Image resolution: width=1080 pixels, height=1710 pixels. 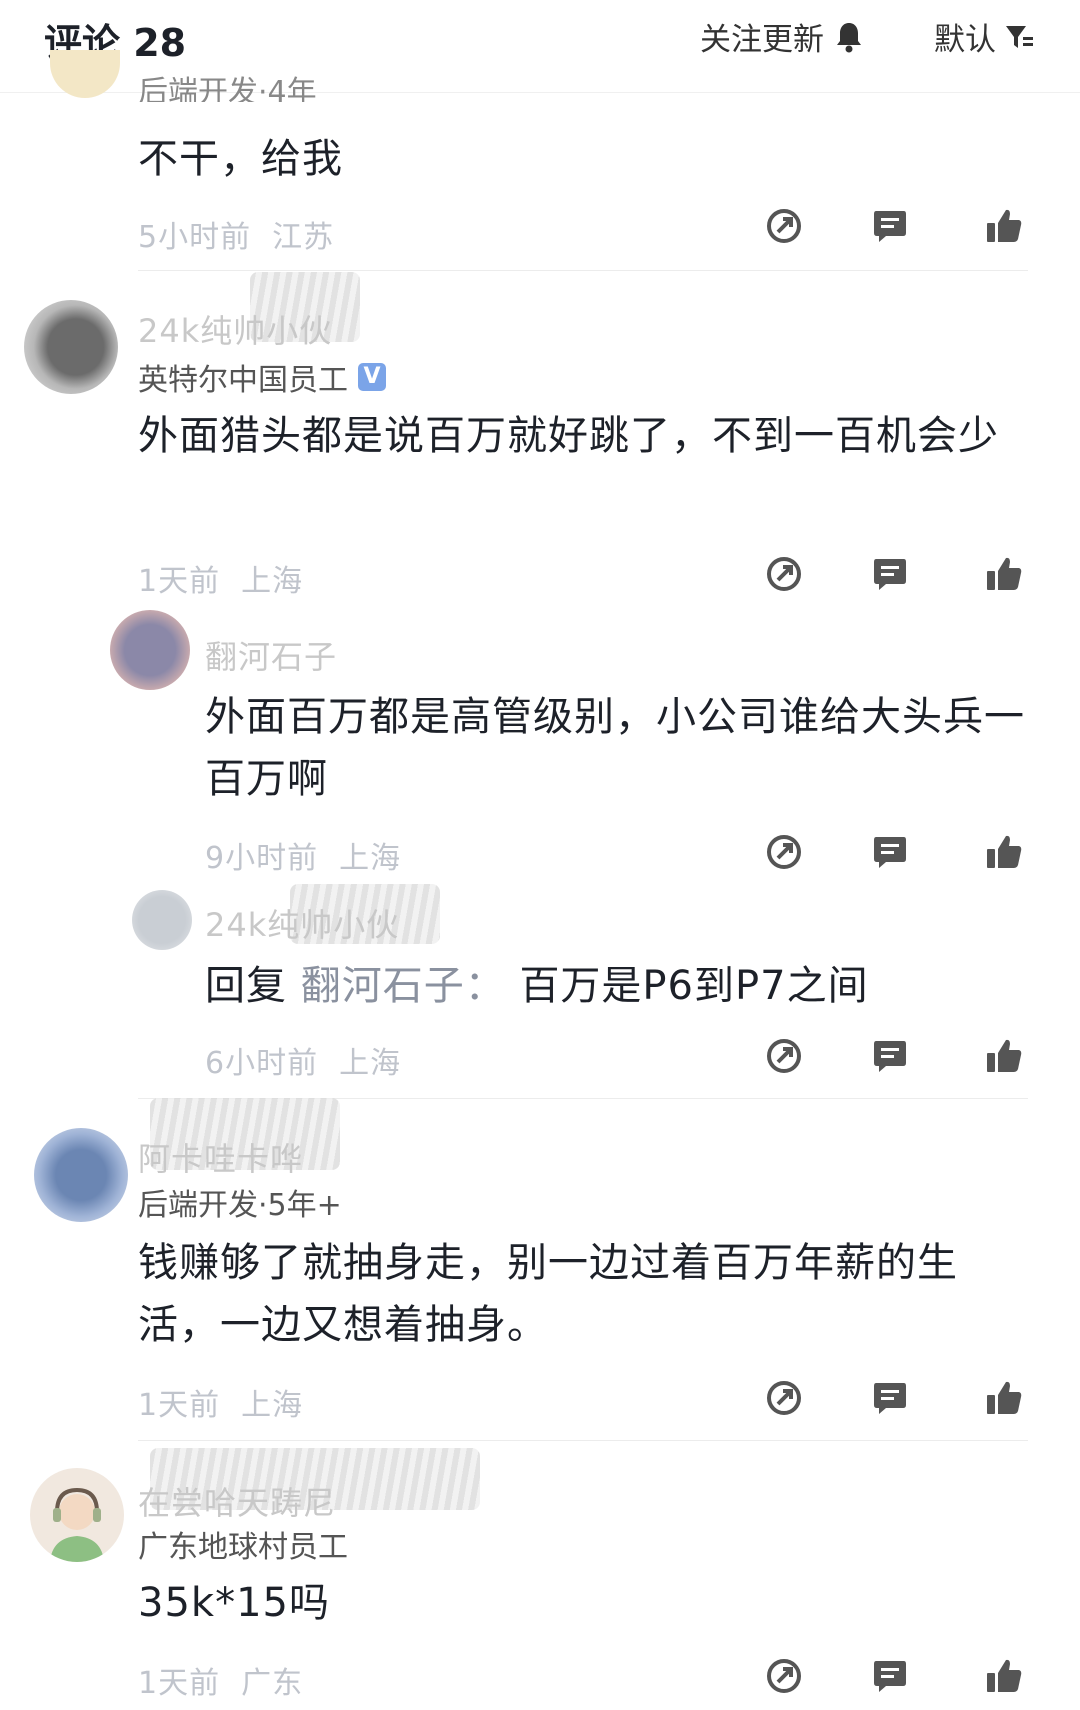 What do you see at coordinates (303, 858) in the screenshot?
I see `comment-timestamp: 9小时前 上海` at bounding box center [303, 858].